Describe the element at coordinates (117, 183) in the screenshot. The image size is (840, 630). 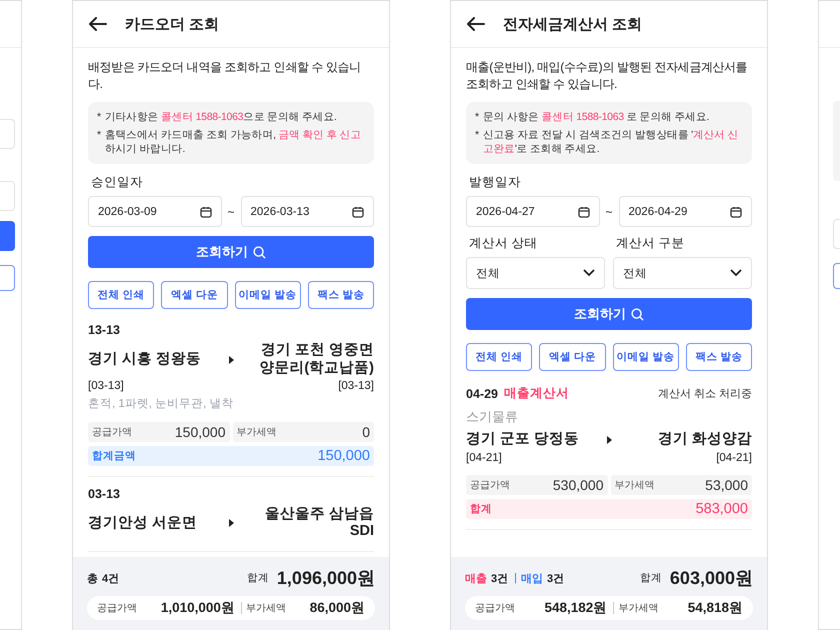
I see `field-label: 승인일자` at that location.